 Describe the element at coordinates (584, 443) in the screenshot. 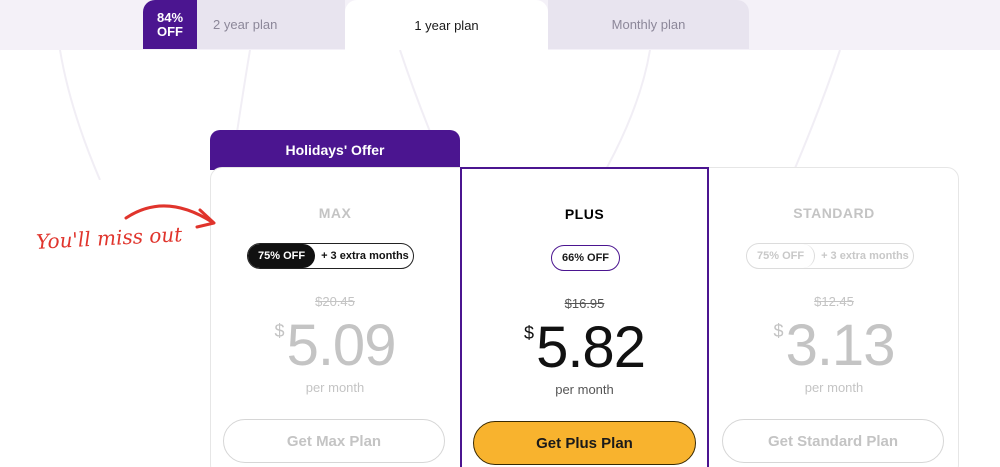

I see `get-plus-plan-button: Get Plus Plan` at that location.